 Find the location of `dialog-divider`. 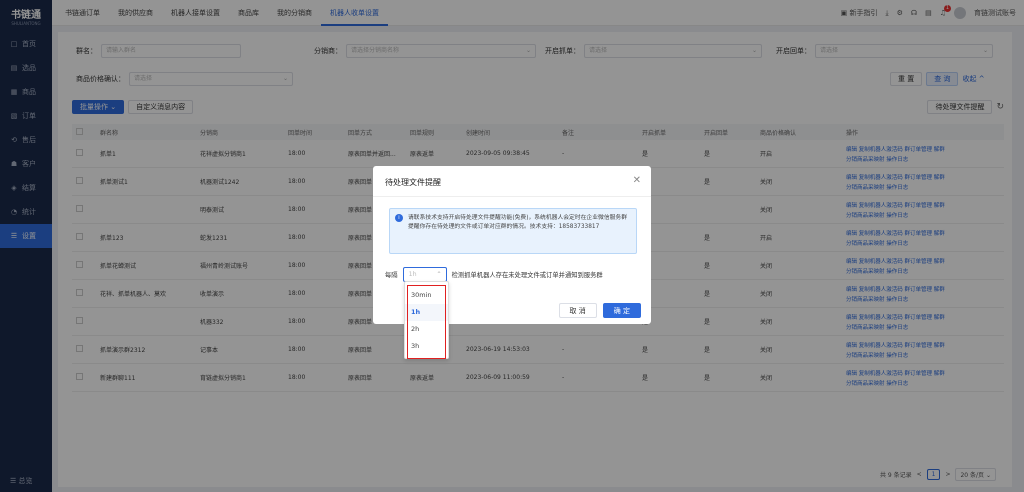

dialog-divider is located at coordinates (512, 196).